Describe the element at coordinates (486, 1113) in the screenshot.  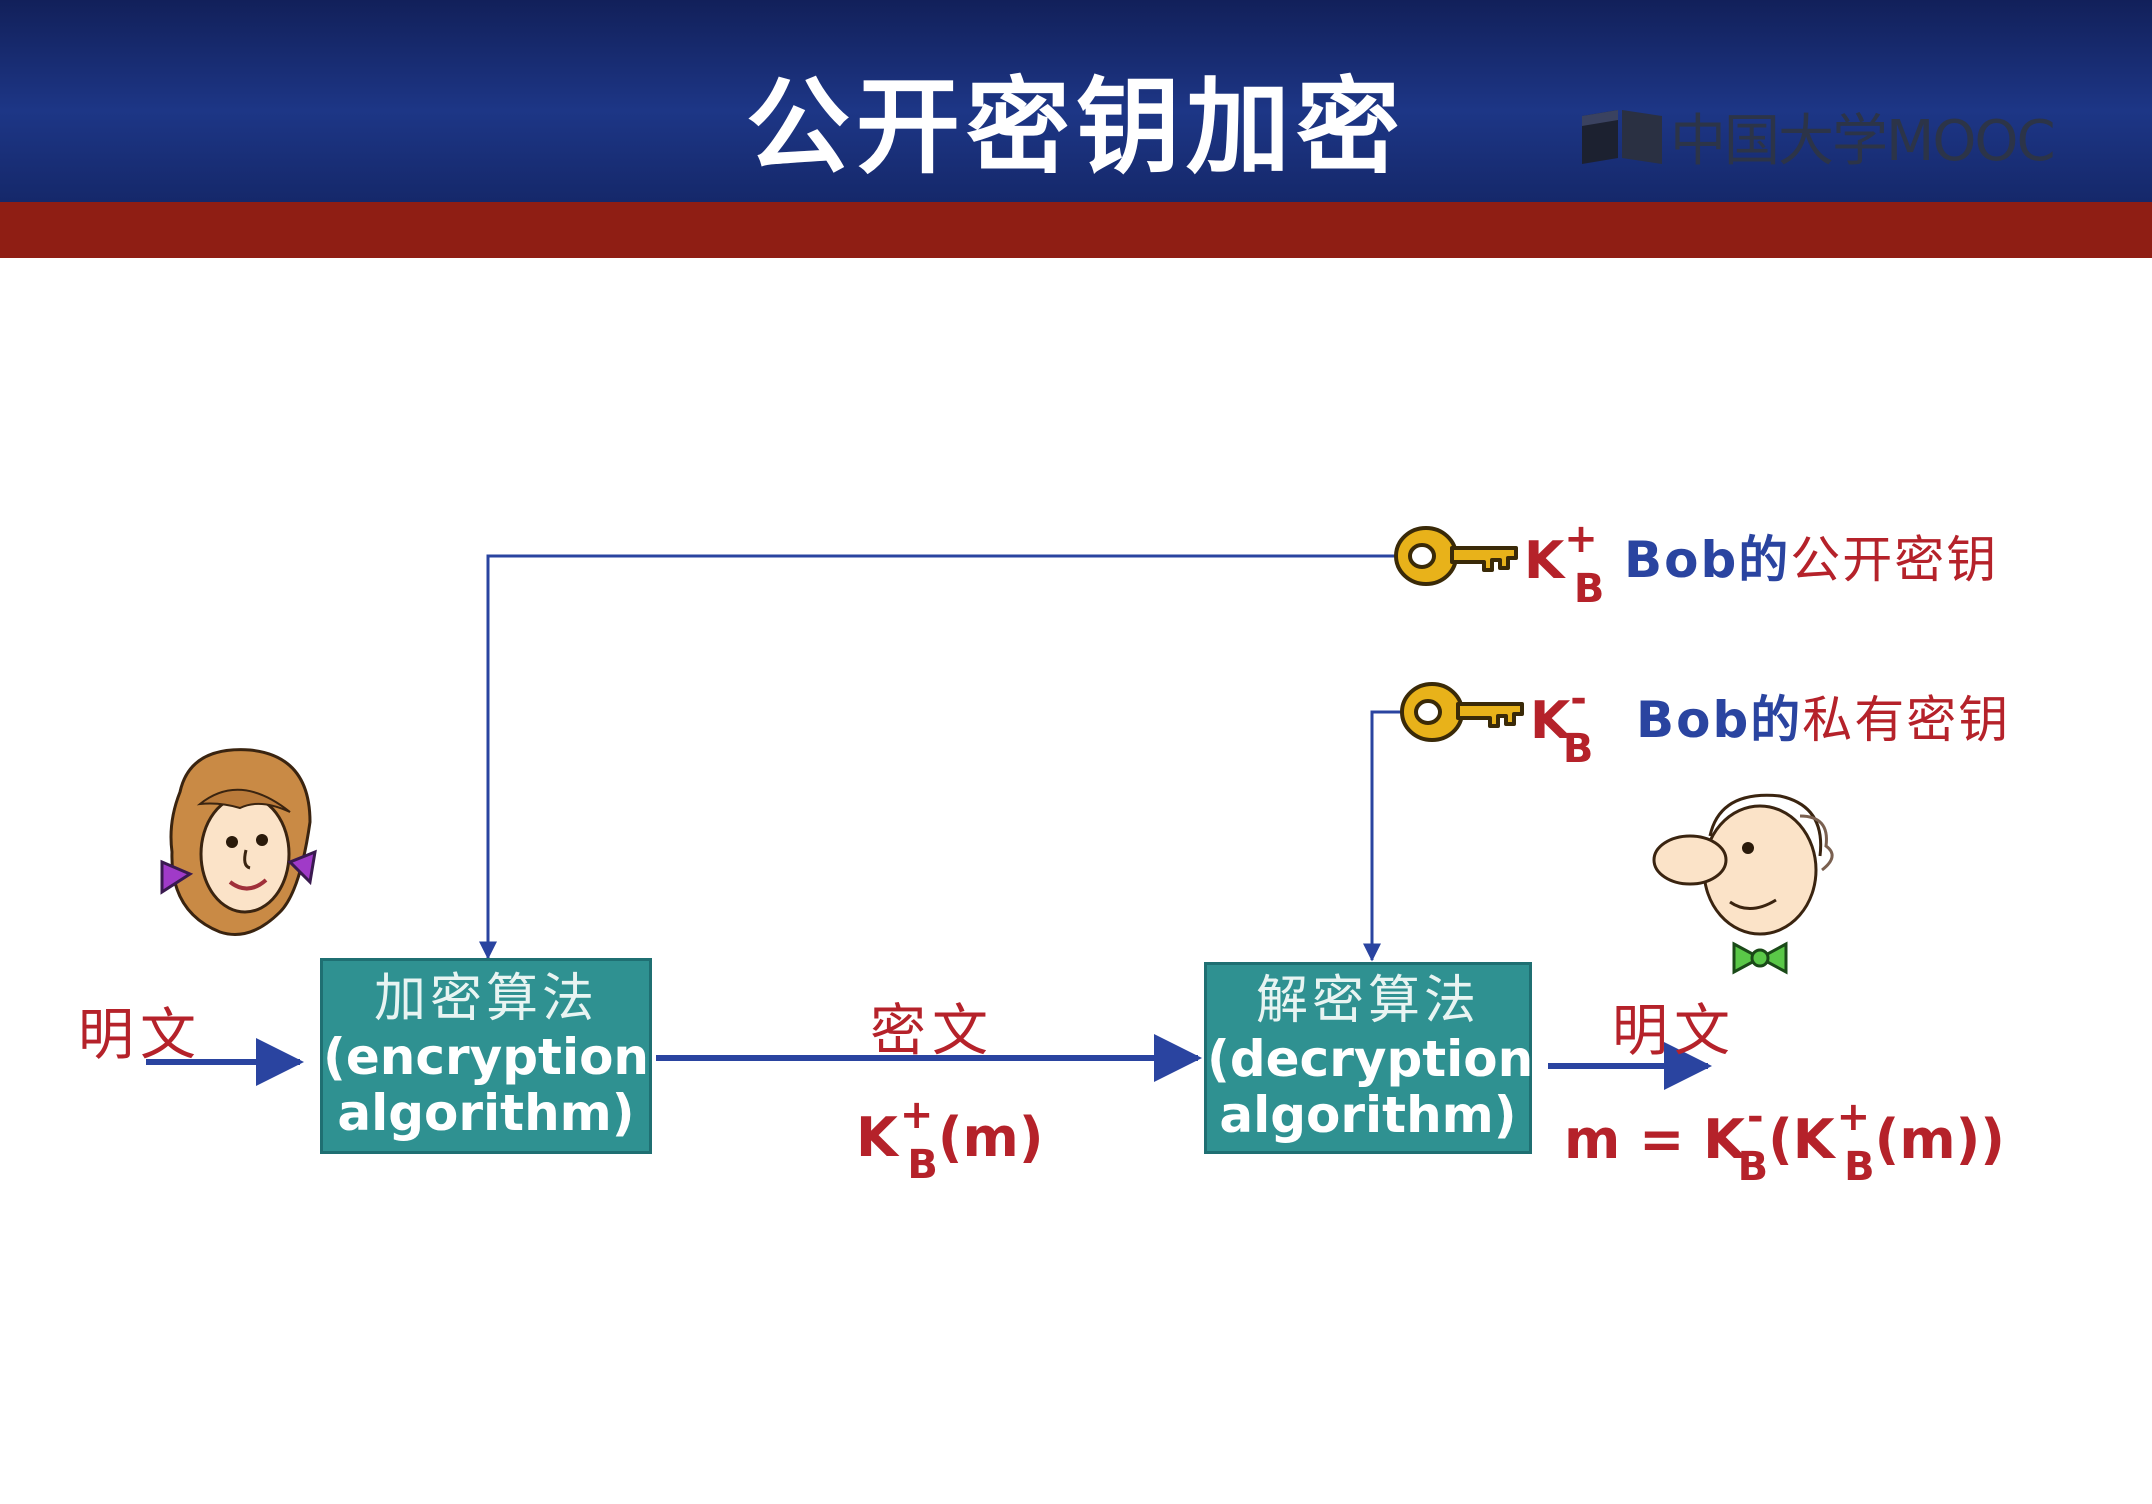
I see `encryption-en-line2: algorithm)` at that location.